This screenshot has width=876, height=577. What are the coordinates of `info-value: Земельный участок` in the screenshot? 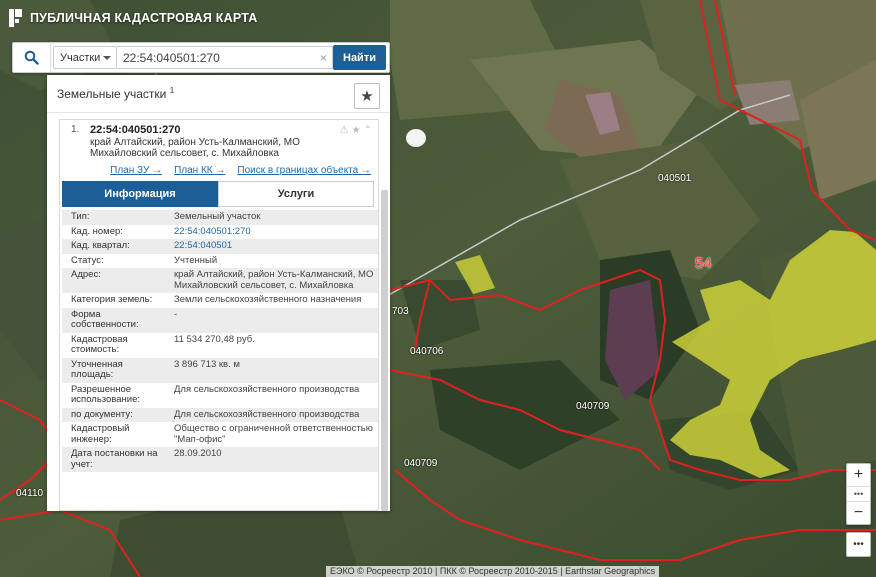 It's located at (271, 217).